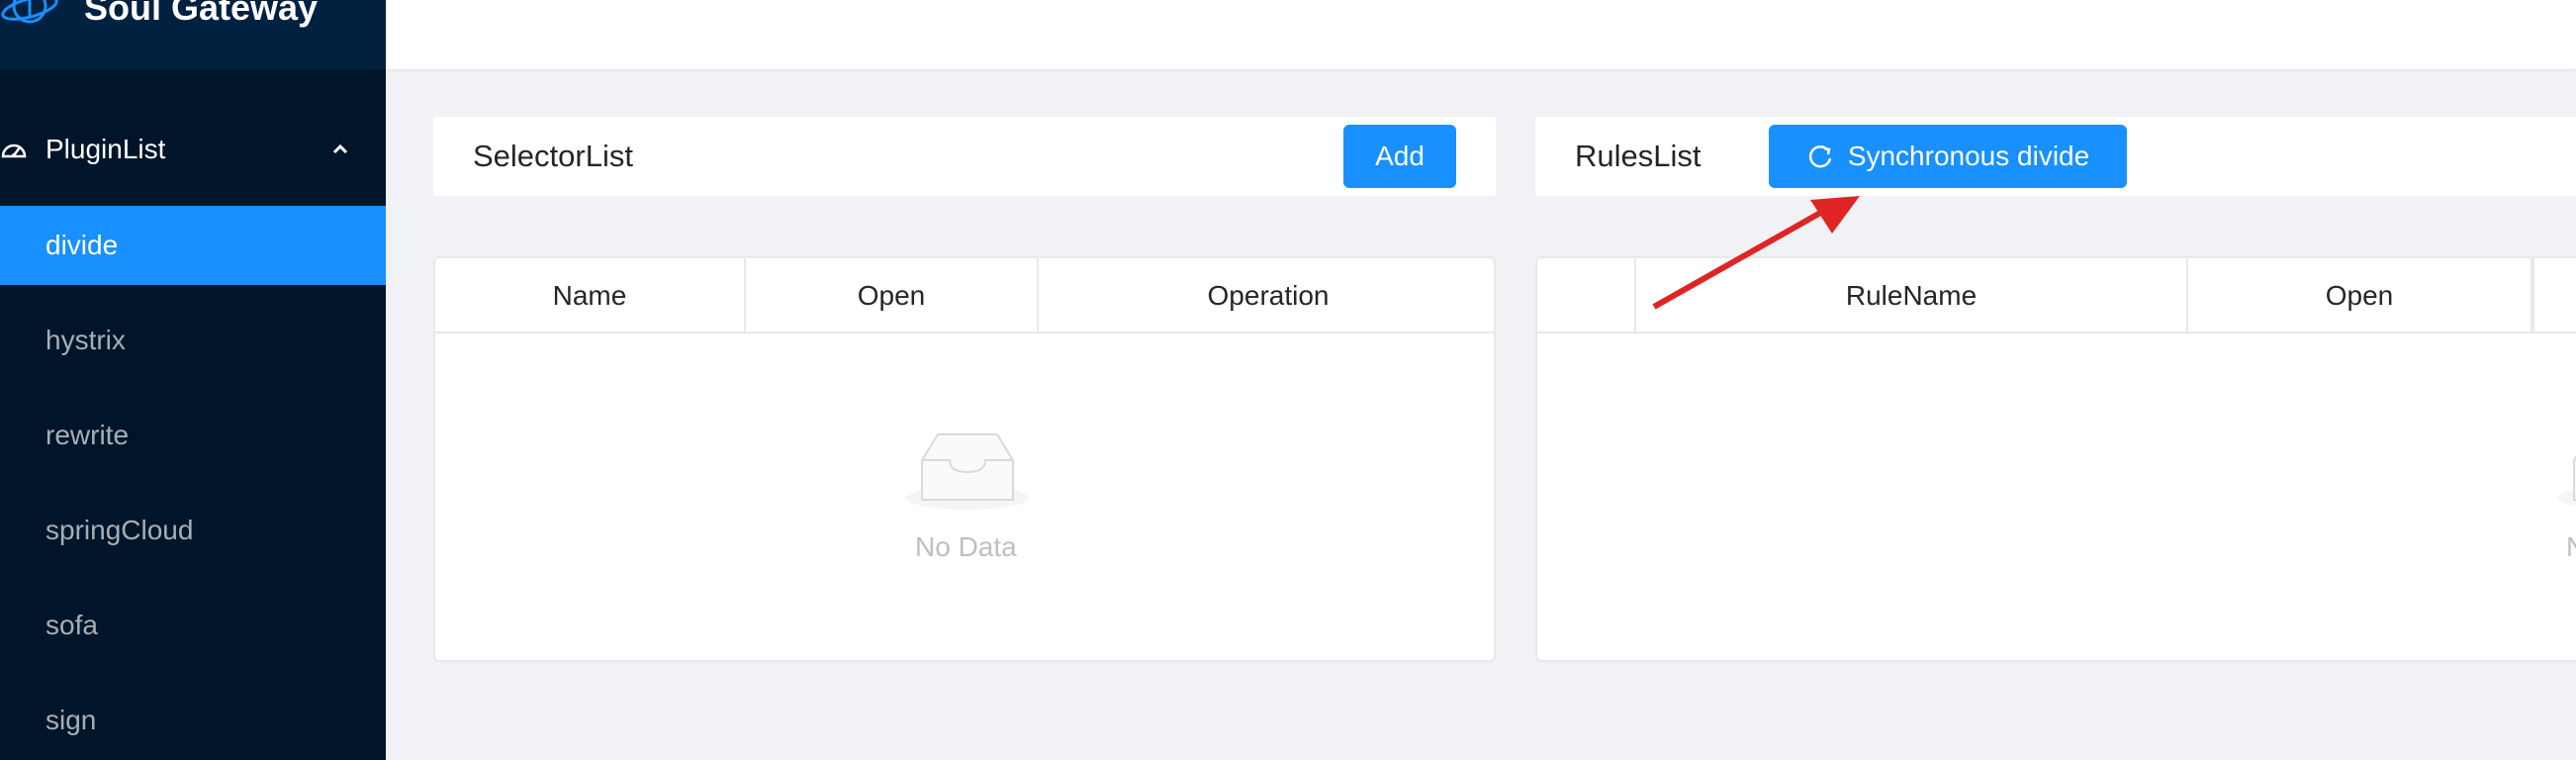  What do you see at coordinates (193, 436) in the screenshot?
I see `sidebar-item-rewrite: rewrite` at bounding box center [193, 436].